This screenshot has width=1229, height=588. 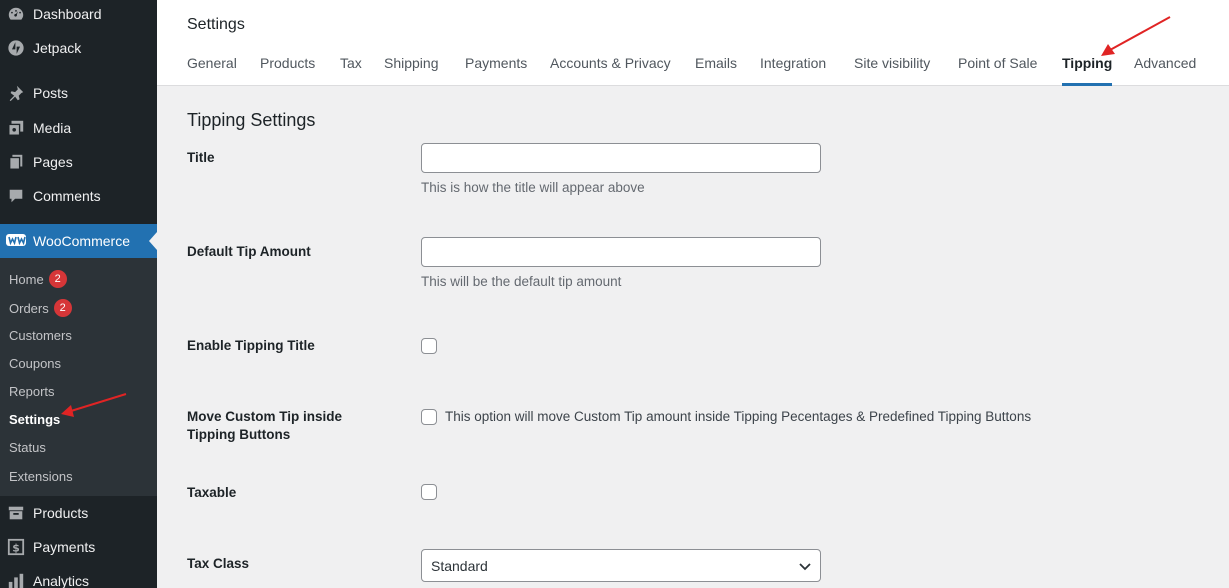 What do you see at coordinates (251, 345) in the screenshot?
I see `enable-tipping-title-label: Enable Tipping Title` at bounding box center [251, 345].